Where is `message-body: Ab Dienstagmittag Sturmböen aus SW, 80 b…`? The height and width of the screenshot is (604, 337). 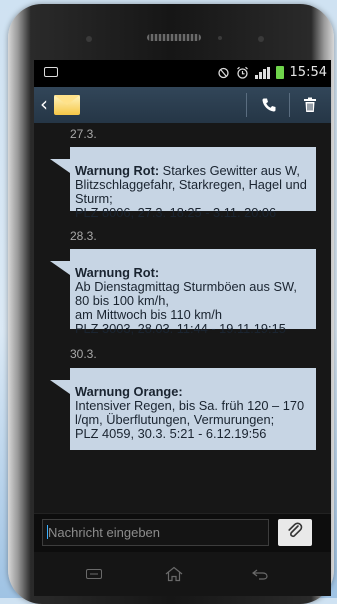 message-body: Ab Dienstagmittag Sturmböen aus SW, 80 b… is located at coordinates (186, 307).